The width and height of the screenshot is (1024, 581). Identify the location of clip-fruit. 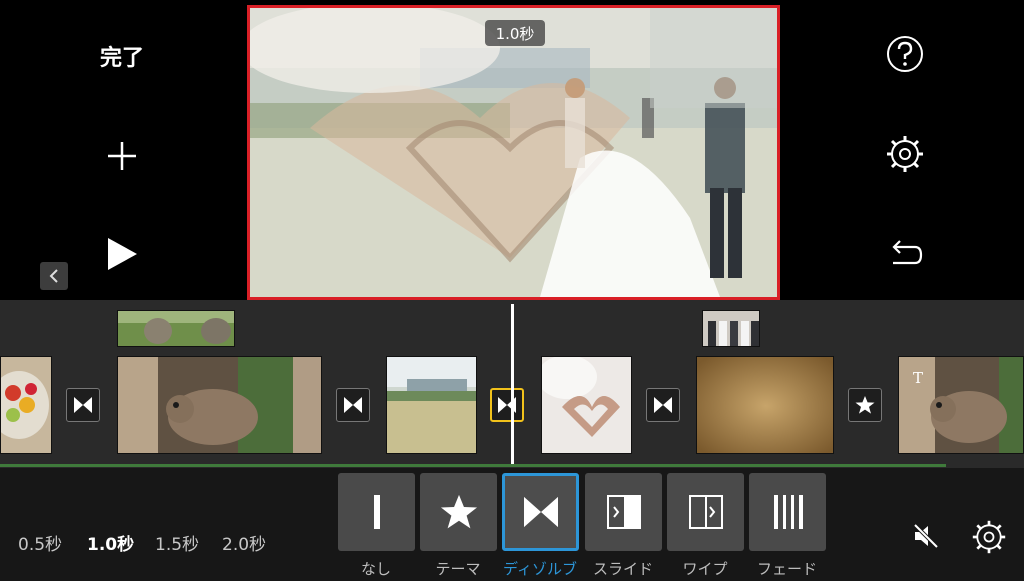
(26, 405).